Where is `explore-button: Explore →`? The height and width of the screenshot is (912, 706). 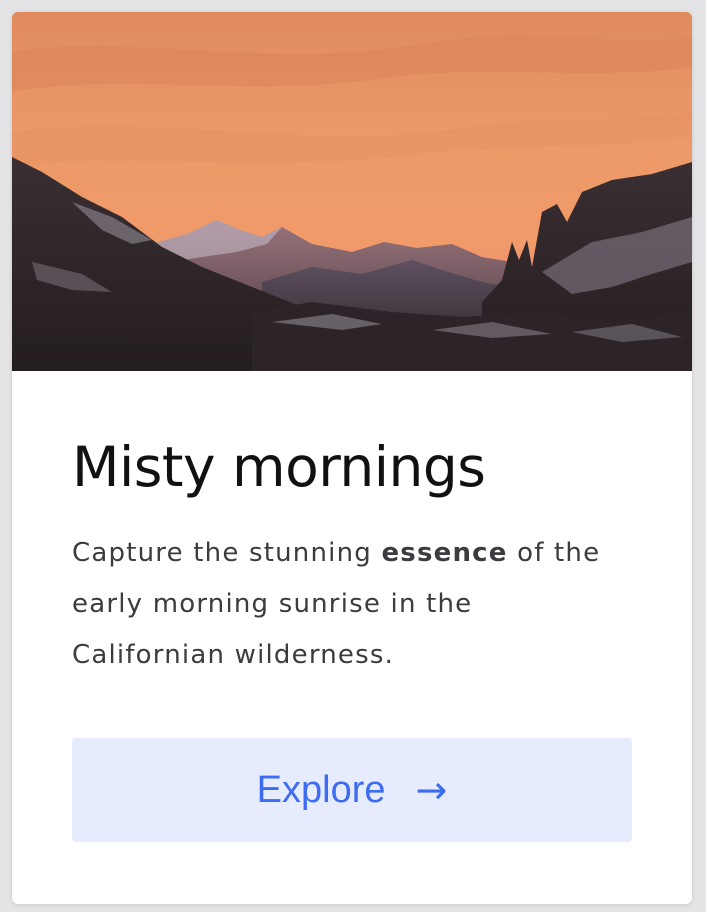
explore-button: Explore → is located at coordinates (352, 790).